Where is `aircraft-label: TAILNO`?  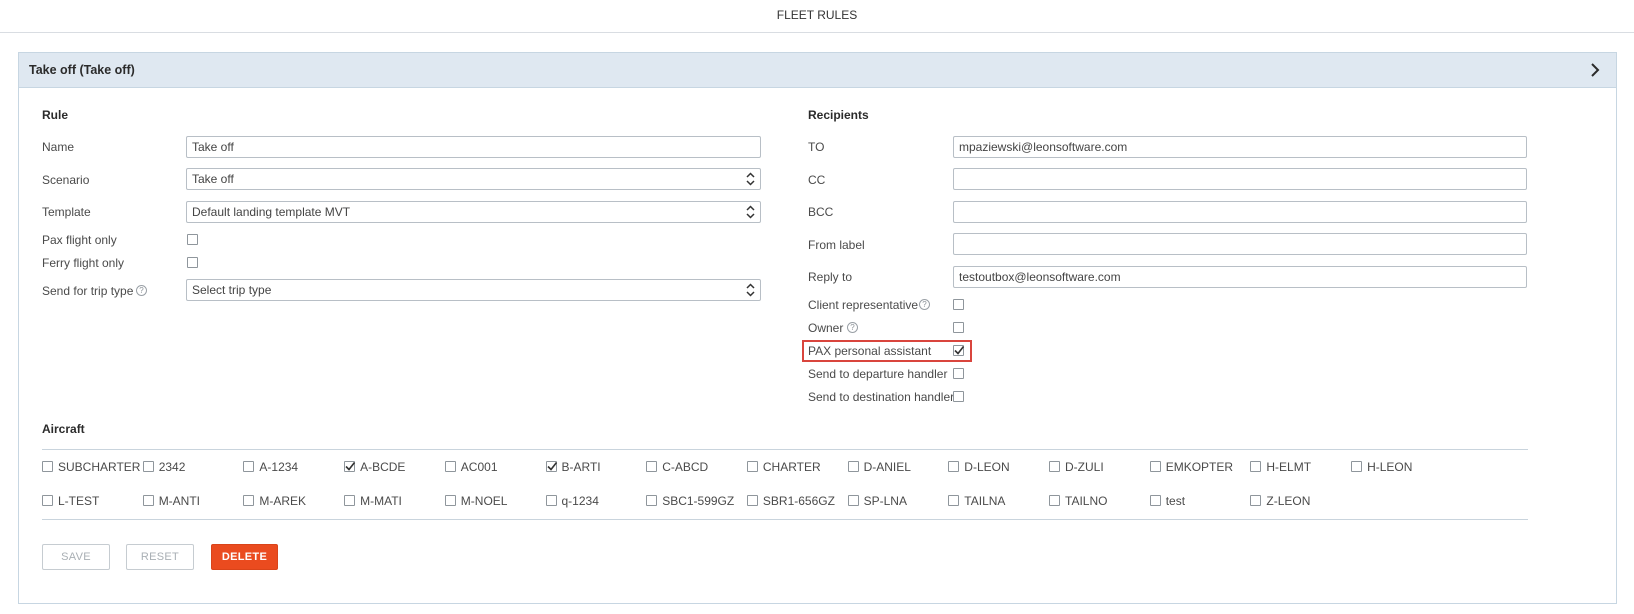 aircraft-label: TAILNO is located at coordinates (1086, 501).